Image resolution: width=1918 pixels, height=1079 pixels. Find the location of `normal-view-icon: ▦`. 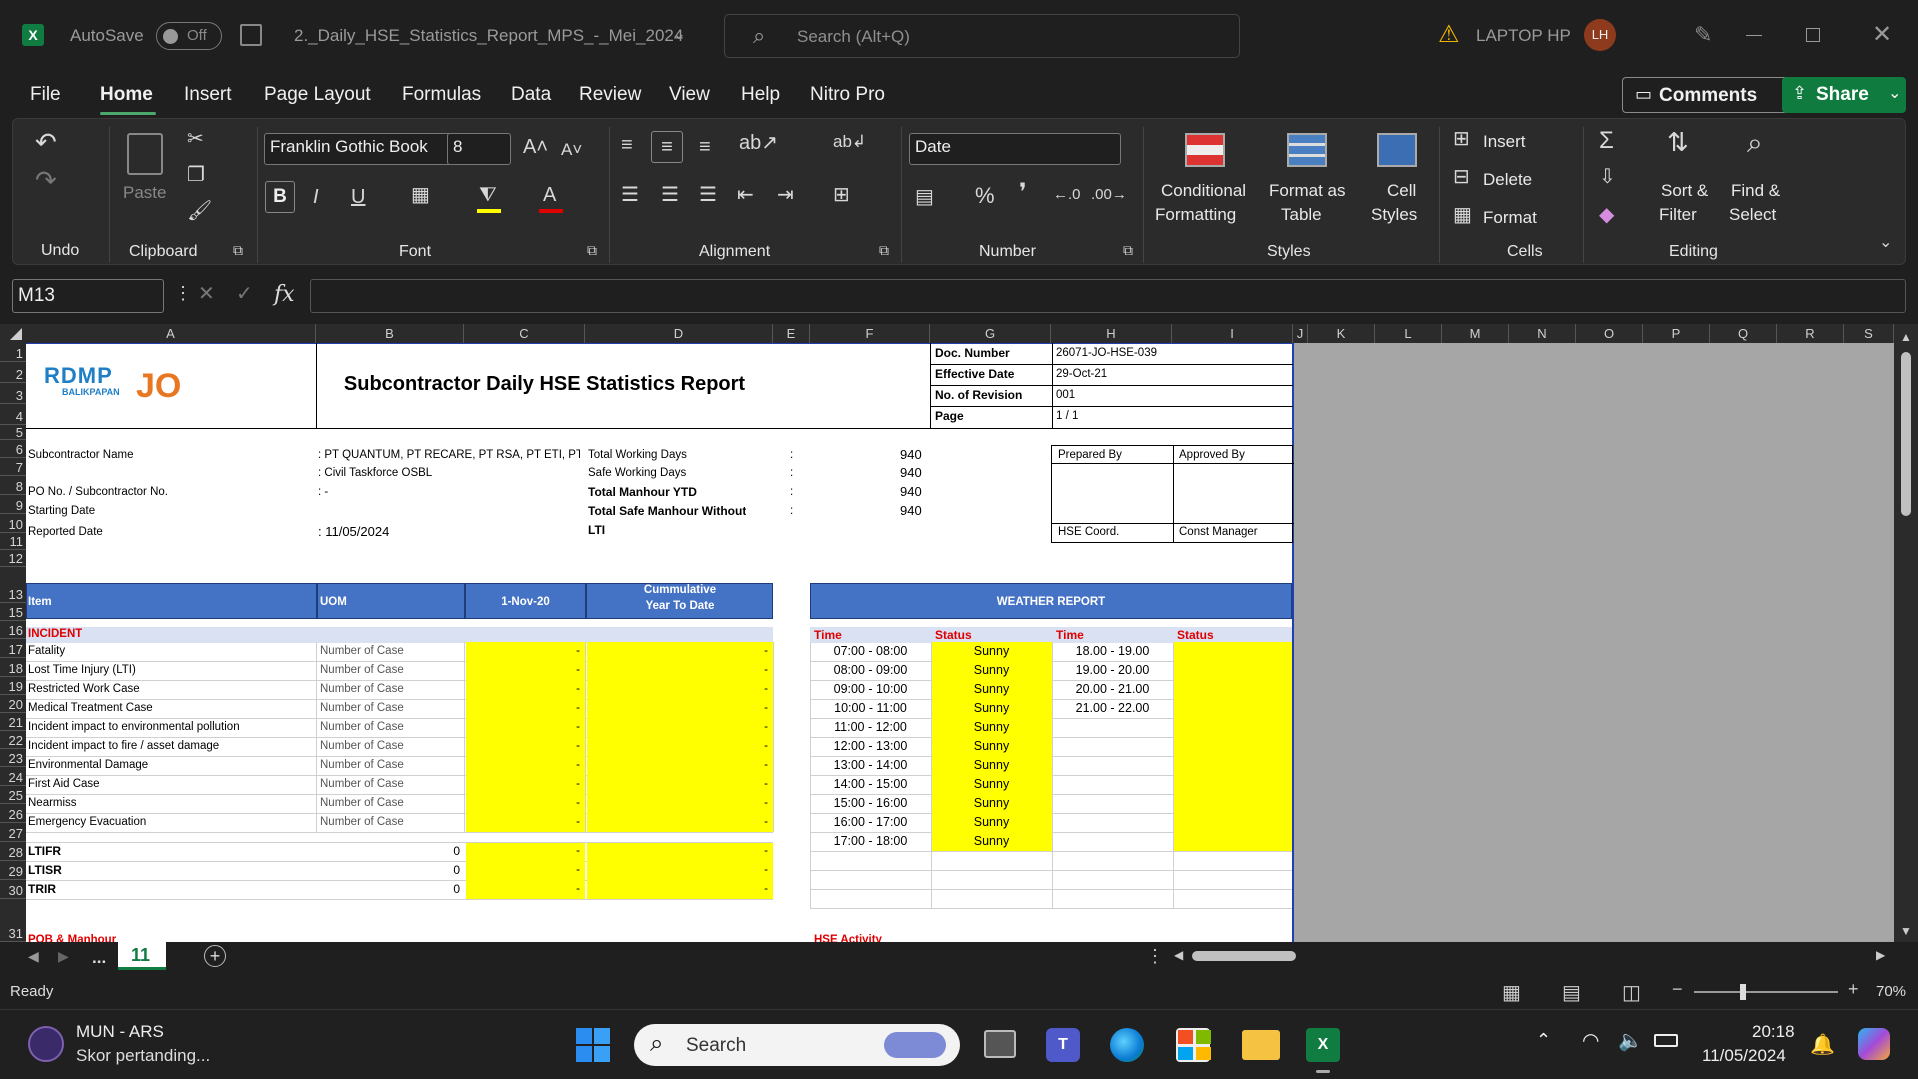

normal-view-icon: ▦ is located at coordinates (1511, 992).